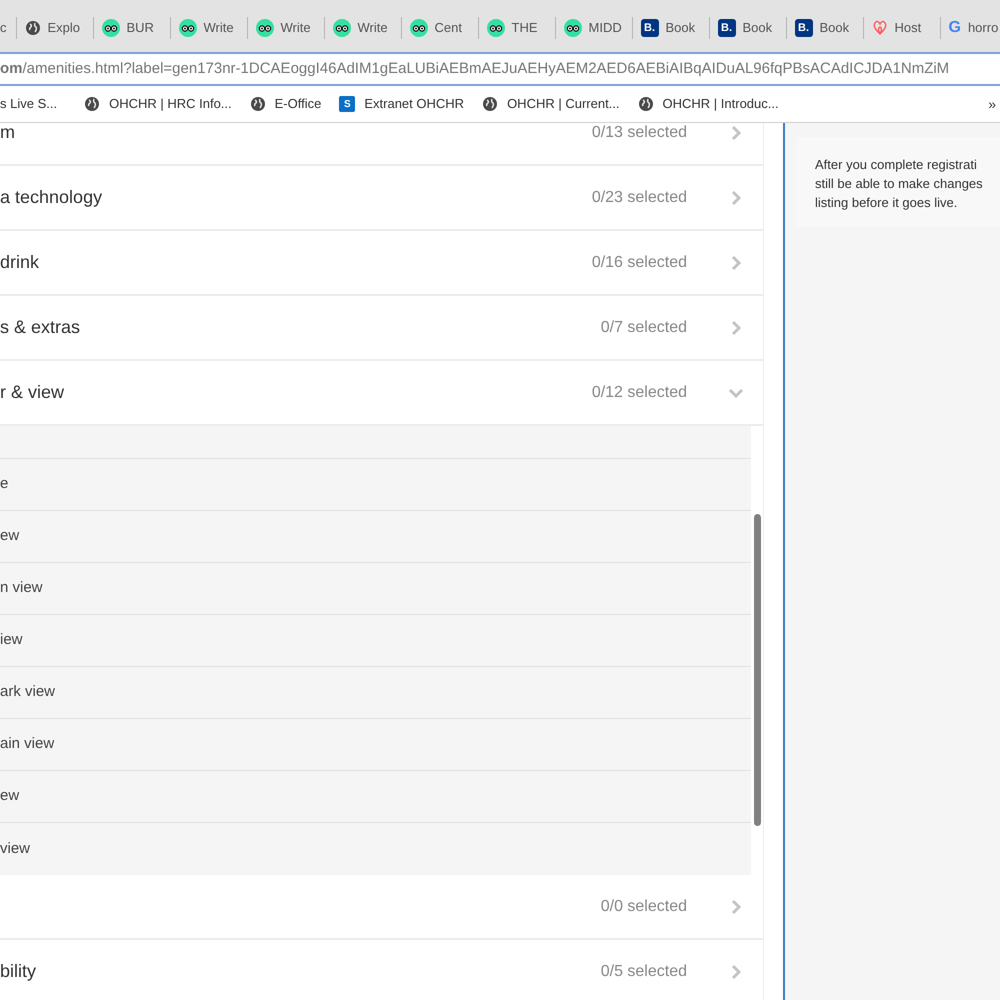 The image size is (1000, 1000). I want to click on address-bar: om/amenities.html?label=gen173nr-1DCAEoggI46AdIM1gEaLUBiAEBmAEJuAEHyAEM2AED6AEBiAIBqAIDuAL96fqPBsACAdICJDA1NmZiM, so click(500, 69).